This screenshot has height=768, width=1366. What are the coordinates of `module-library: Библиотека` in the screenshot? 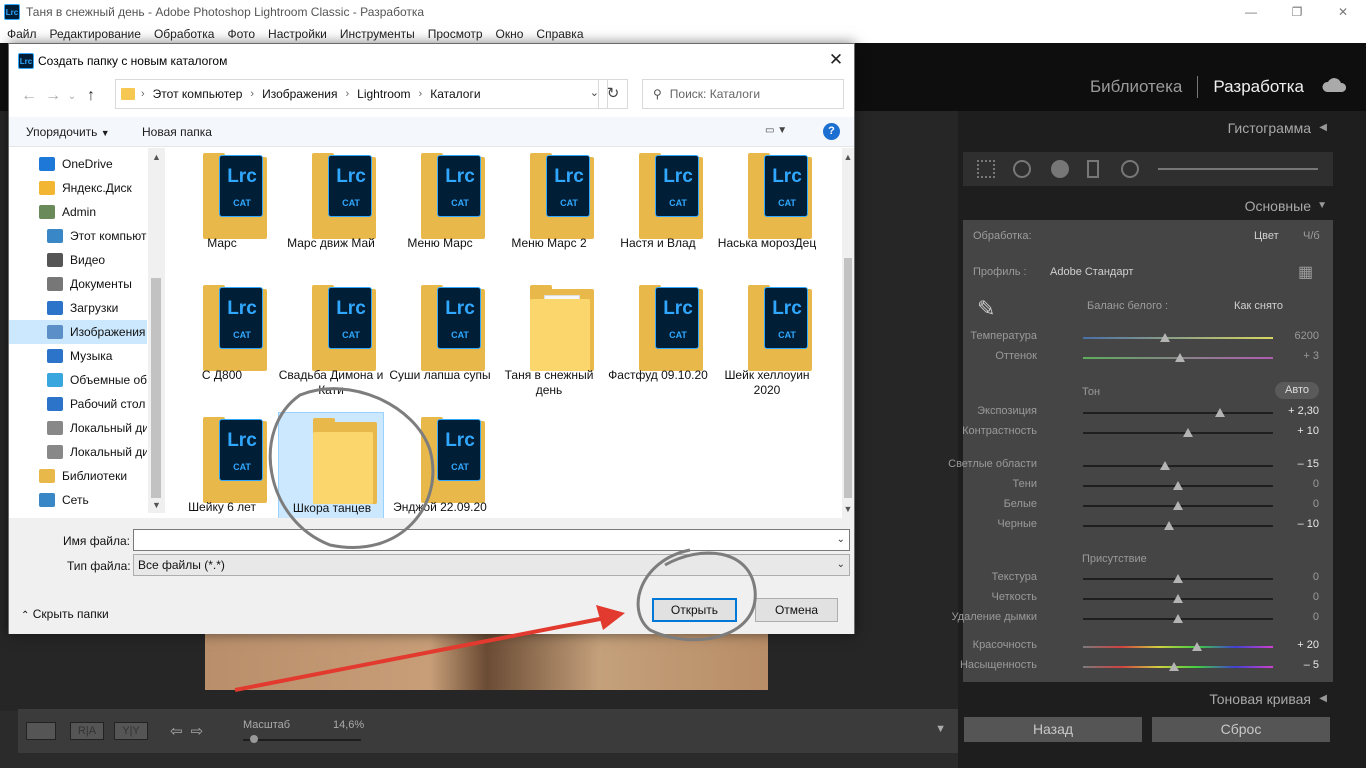 It's located at (1136, 87).